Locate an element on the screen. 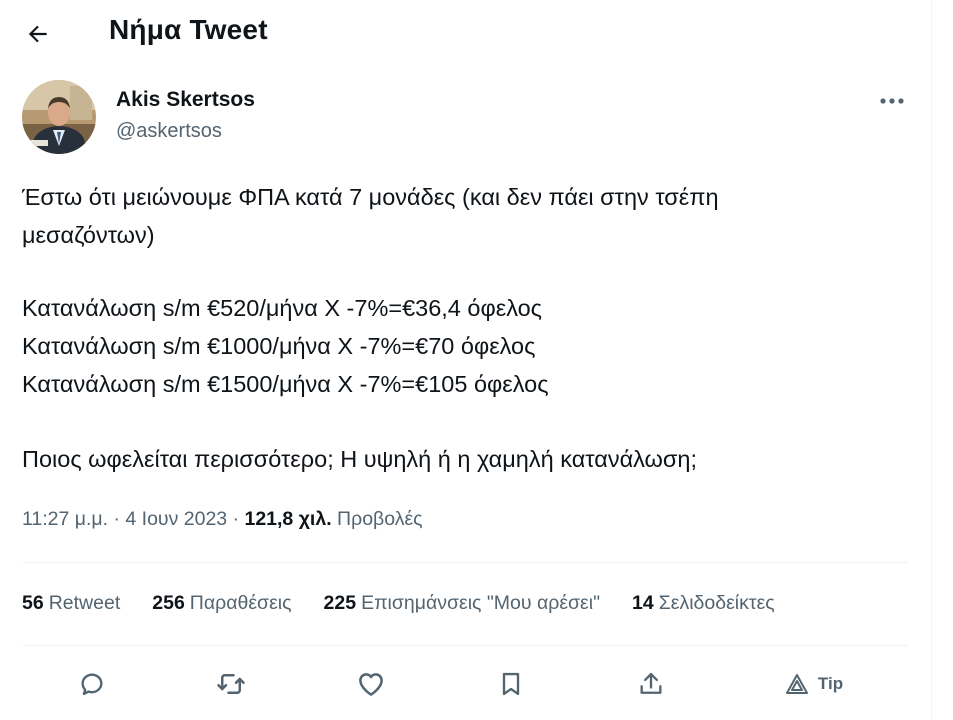 Image resolution: width=953 pixels, height=720 pixels. reply-button is located at coordinates (92, 684).